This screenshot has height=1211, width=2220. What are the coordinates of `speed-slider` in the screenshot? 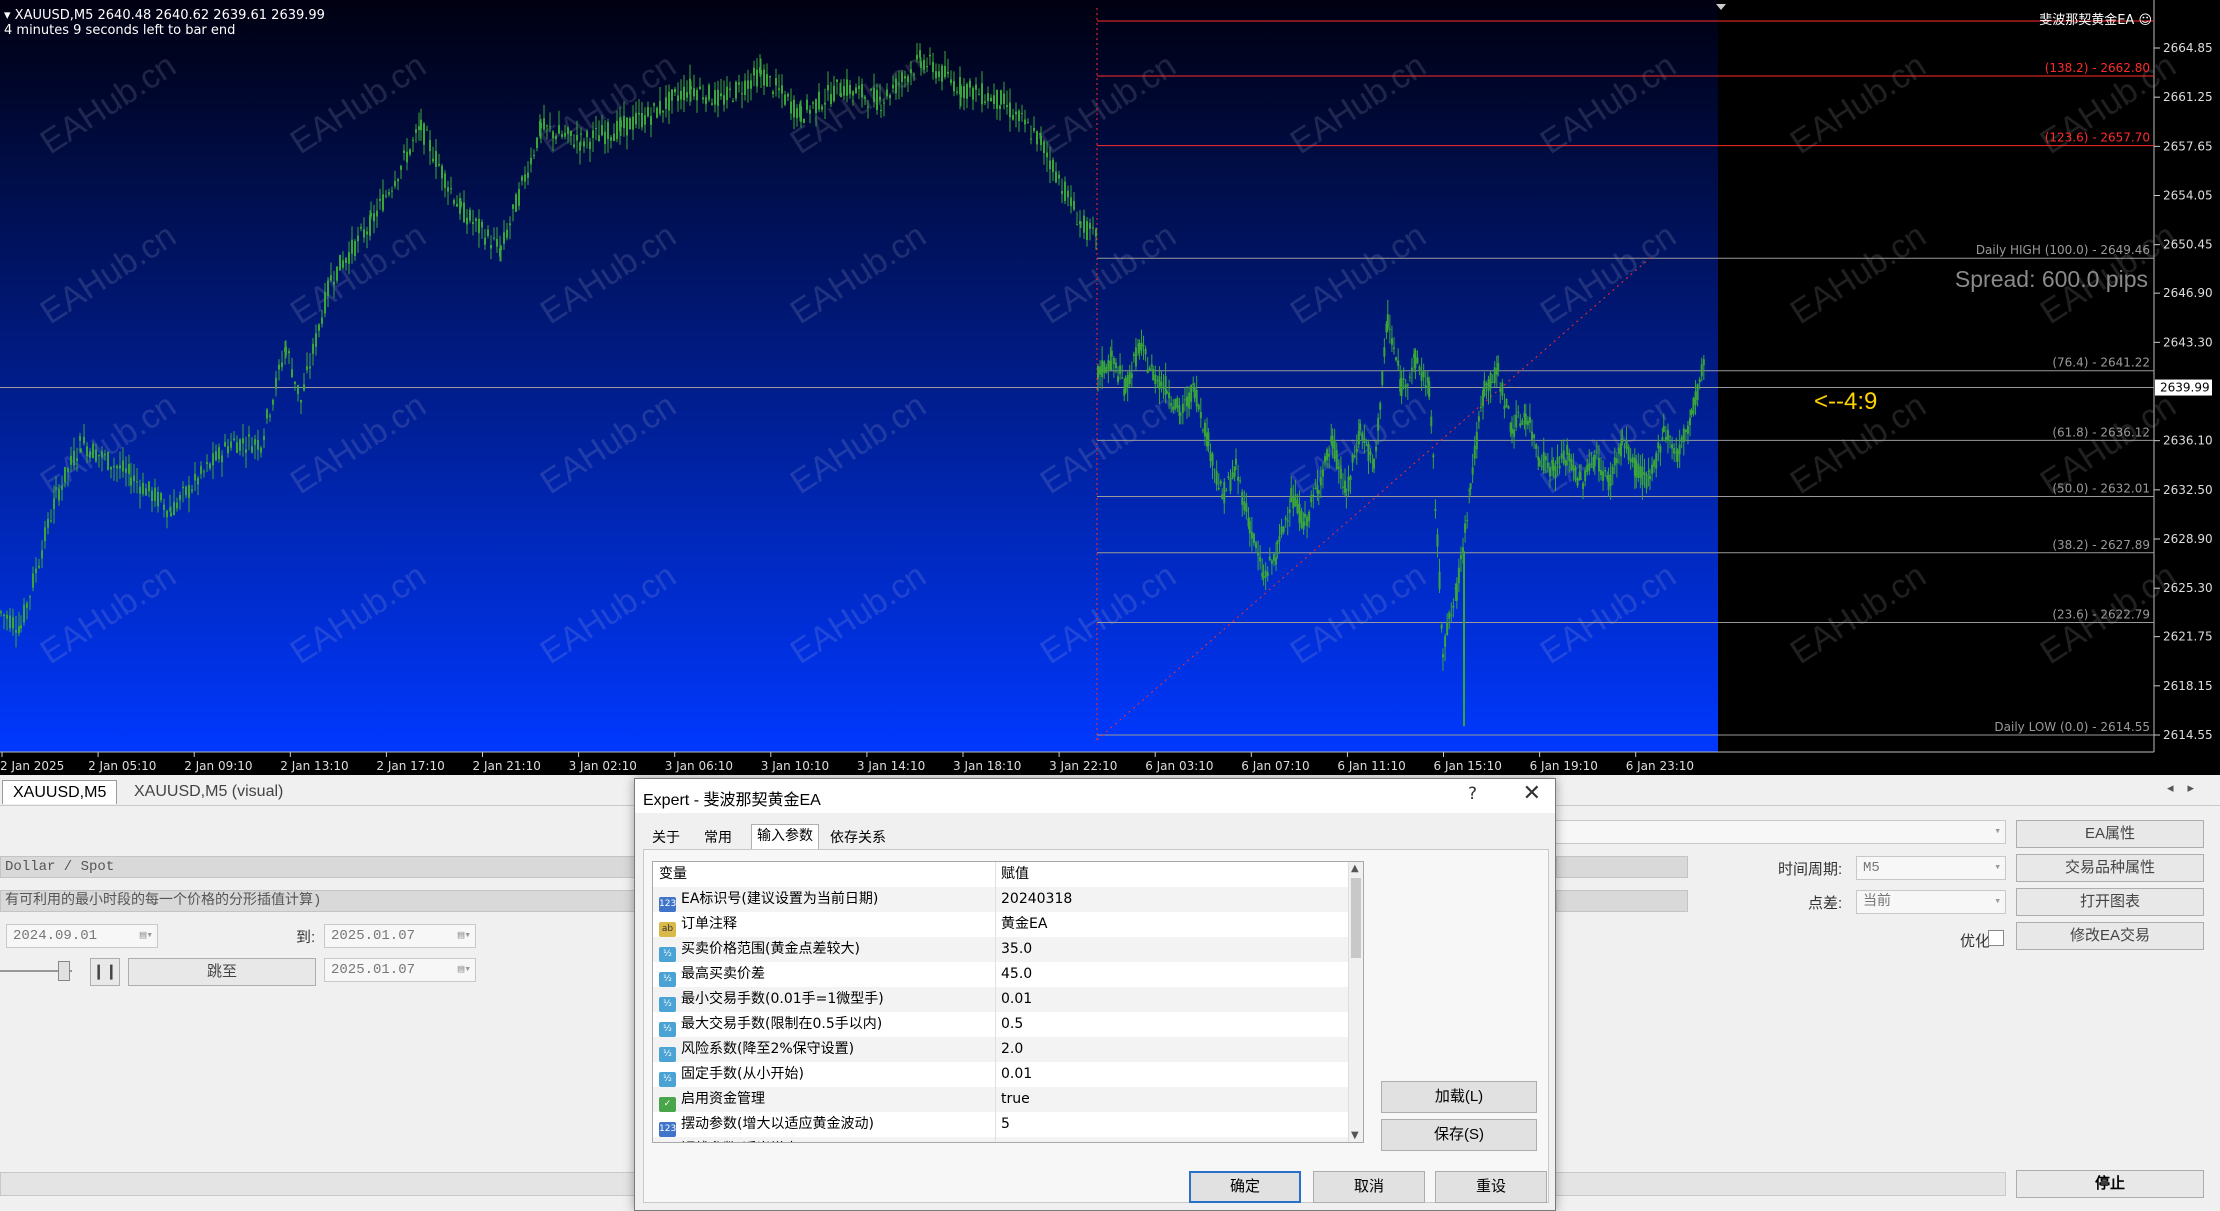 It's located at (36, 971).